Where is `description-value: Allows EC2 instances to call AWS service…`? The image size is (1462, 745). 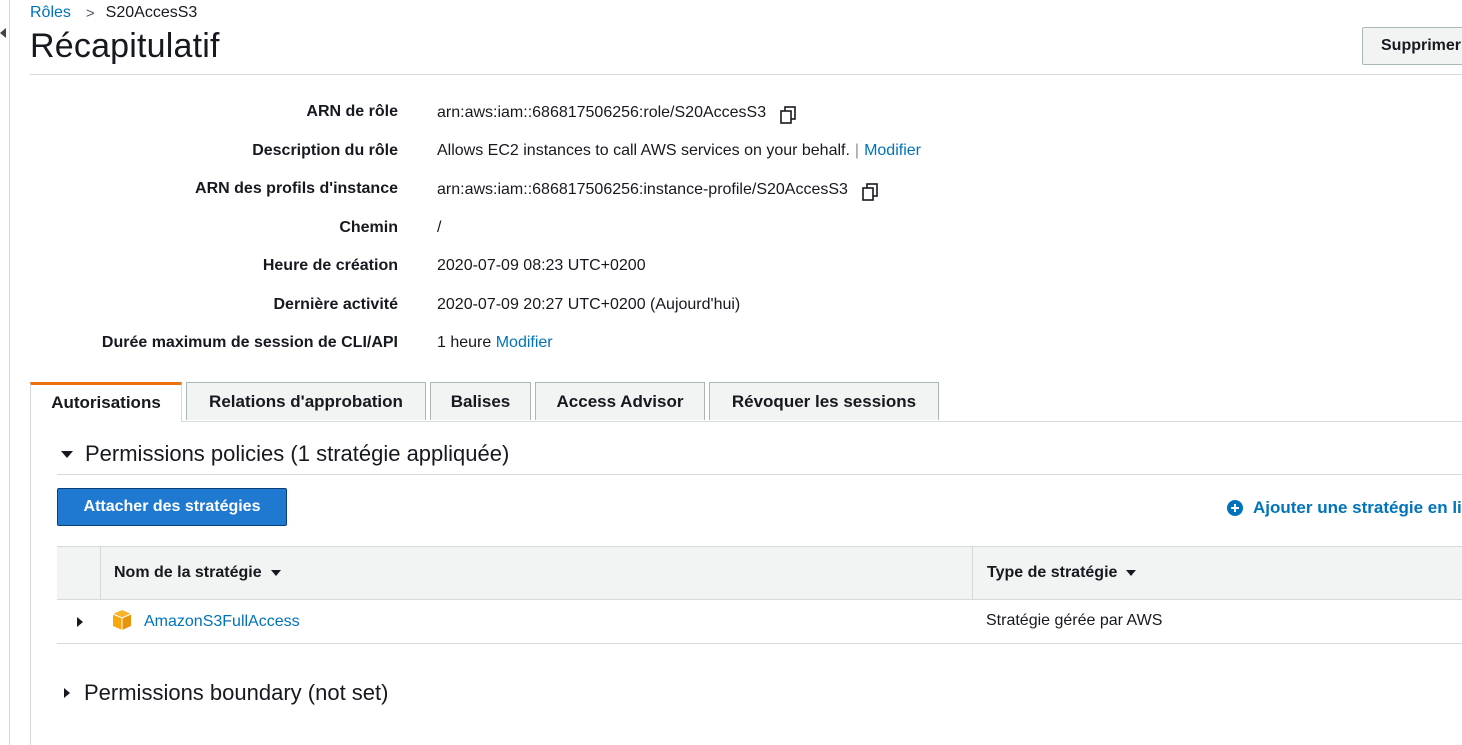
description-value: Allows EC2 instances to call AWS service… is located at coordinates (679, 151).